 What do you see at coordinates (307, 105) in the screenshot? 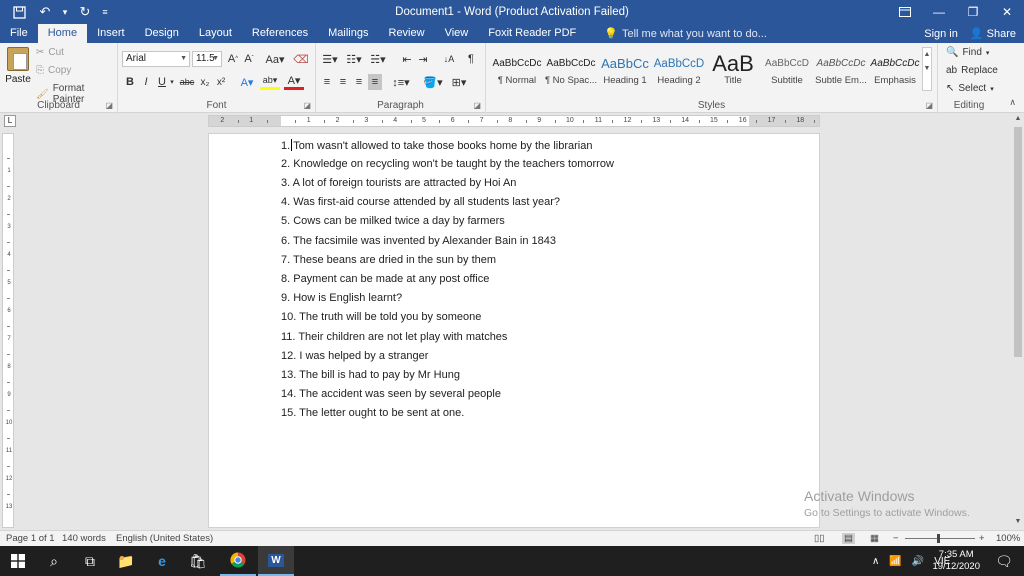
I see `font-launcher-icon: ◪` at bounding box center [307, 105].